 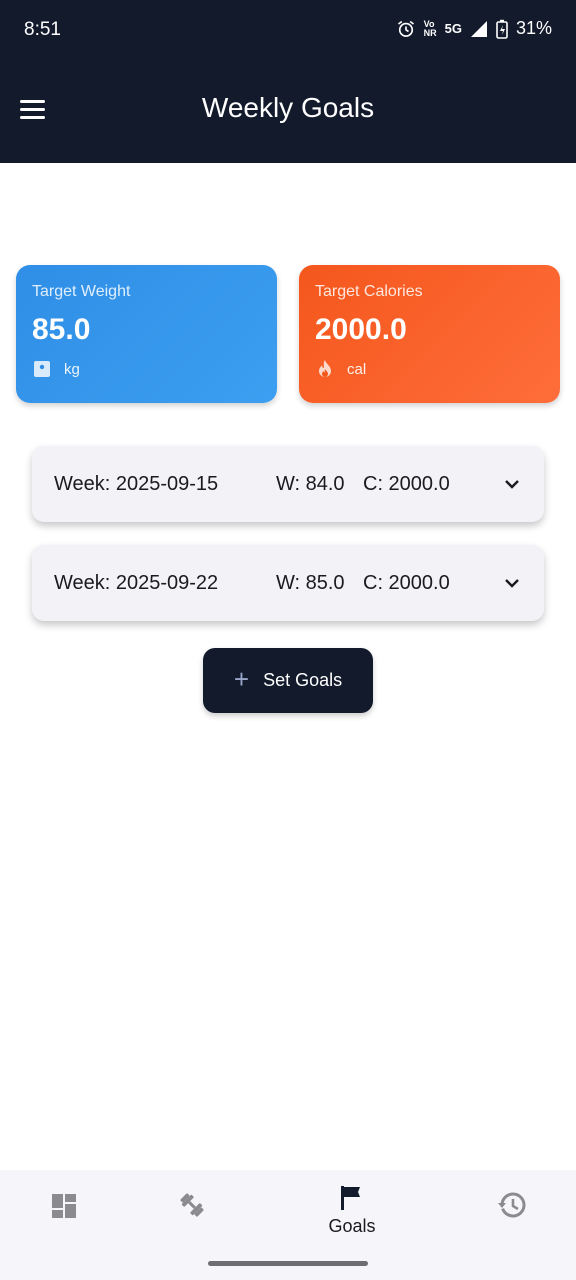 I want to click on home-indicator, so click(x=288, y=1263).